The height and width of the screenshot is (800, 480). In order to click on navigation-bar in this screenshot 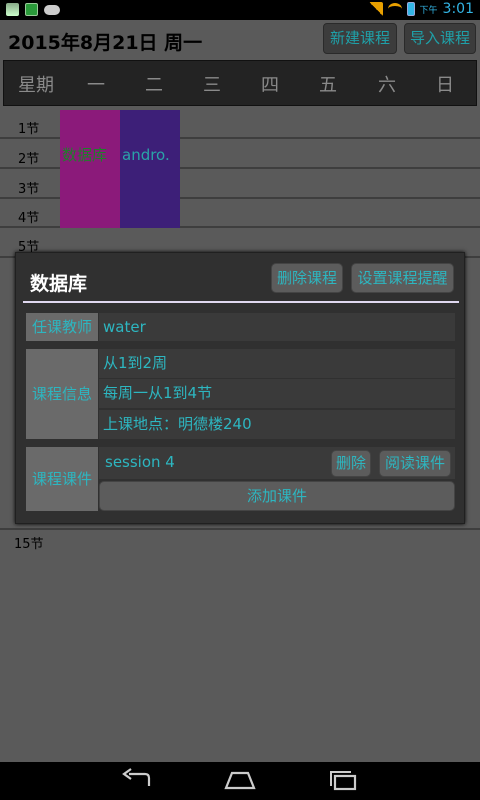, I will do `click(240, 781)`.